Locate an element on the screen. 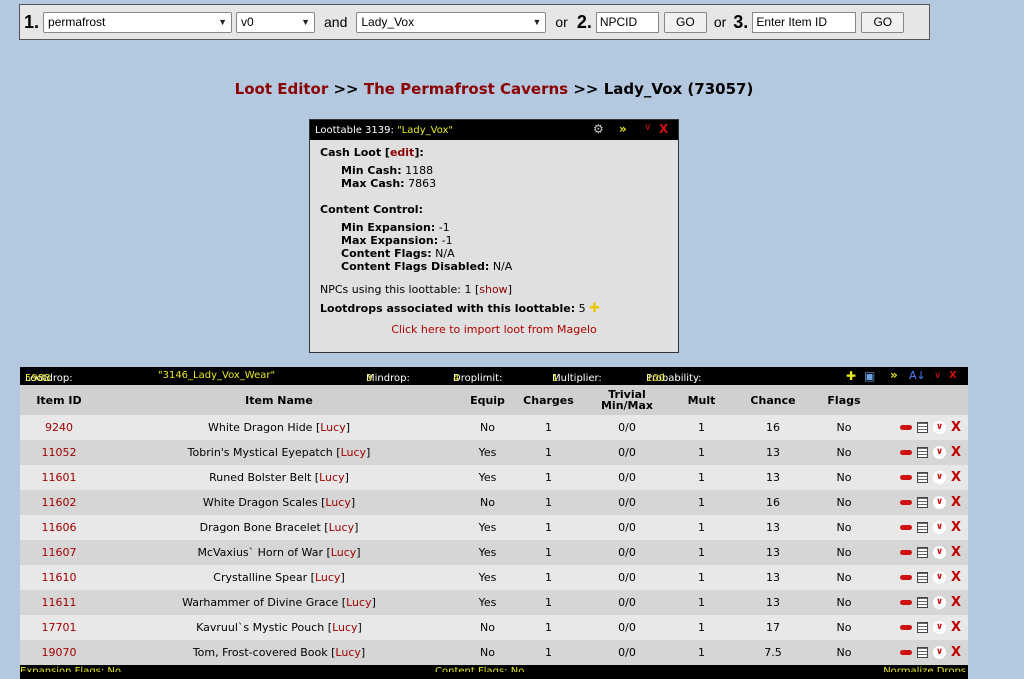 Image resolution: width=1024 pixels, height=679 pixels. sort-az-icon: A↓ is located at coordinates (917, 375).